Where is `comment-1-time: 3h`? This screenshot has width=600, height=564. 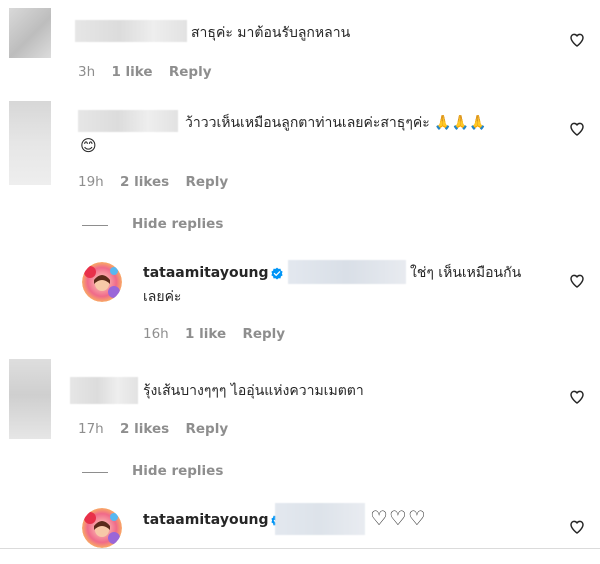 comment-1-time: 3h is located at coordinates (87, 72).